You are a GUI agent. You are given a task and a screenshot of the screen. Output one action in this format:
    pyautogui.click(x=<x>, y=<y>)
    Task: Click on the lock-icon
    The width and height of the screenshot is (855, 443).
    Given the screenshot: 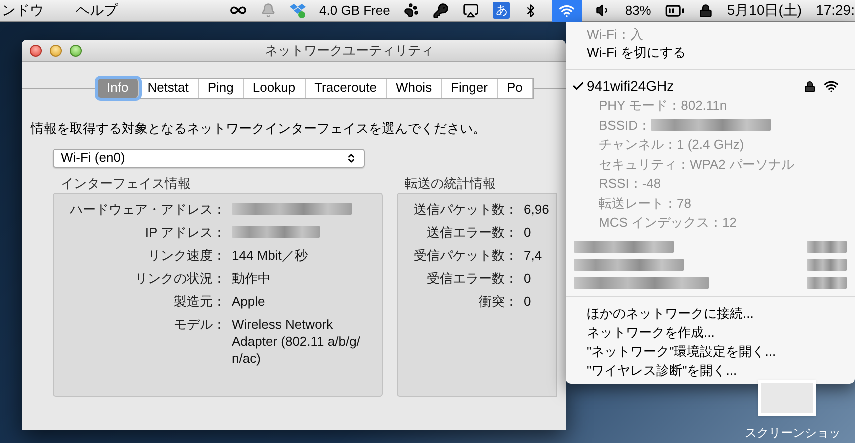 What is the action you would take?
    pyautogui.click(x=706, y=11)
    